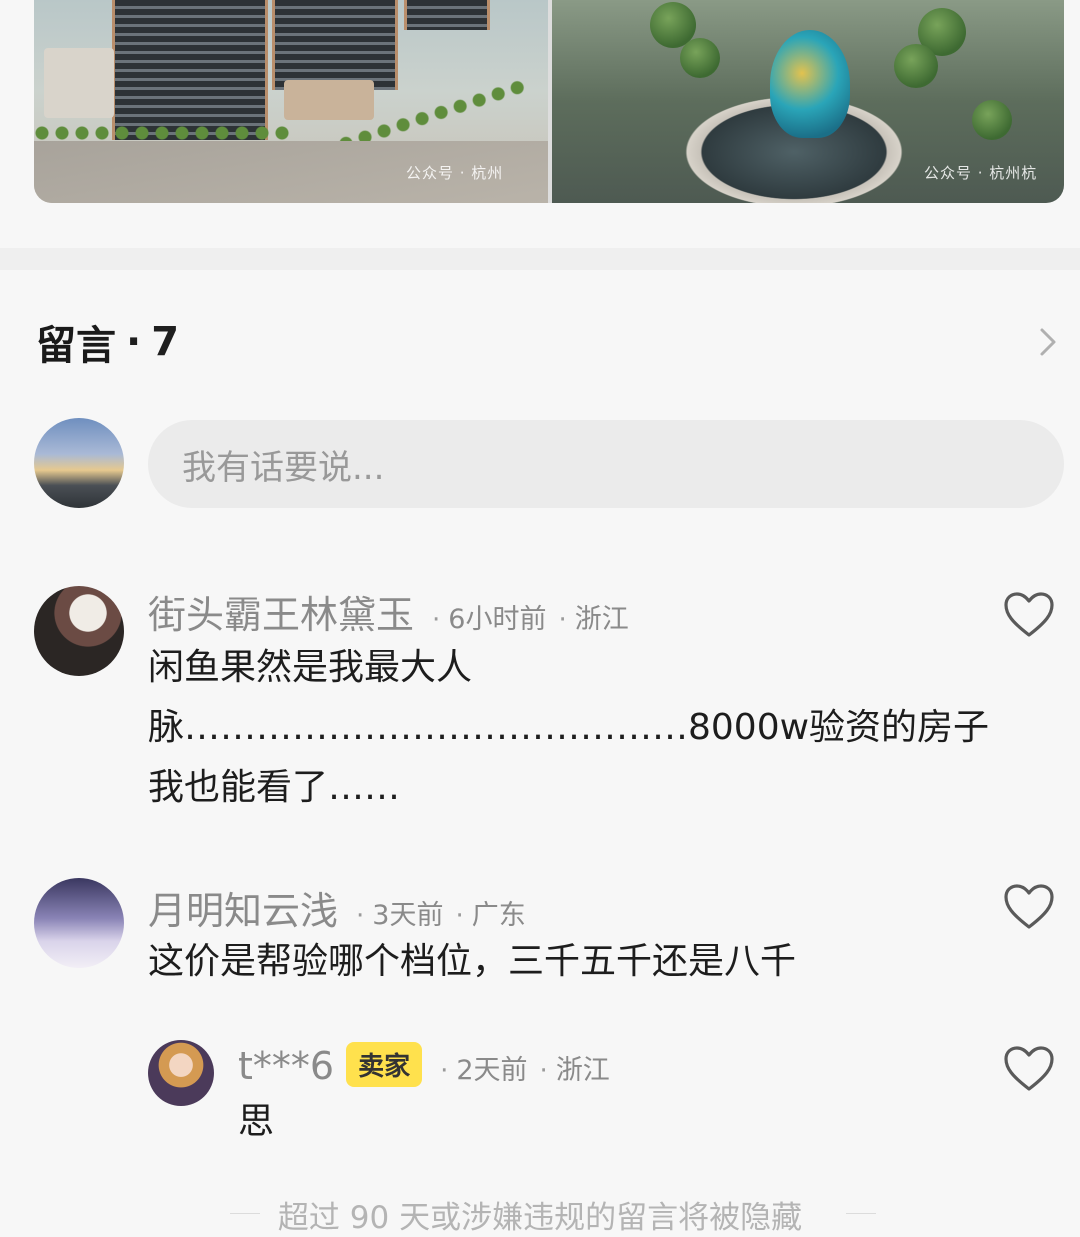  I want to click on comments-header: 留言 · 7, so click(551, 342).